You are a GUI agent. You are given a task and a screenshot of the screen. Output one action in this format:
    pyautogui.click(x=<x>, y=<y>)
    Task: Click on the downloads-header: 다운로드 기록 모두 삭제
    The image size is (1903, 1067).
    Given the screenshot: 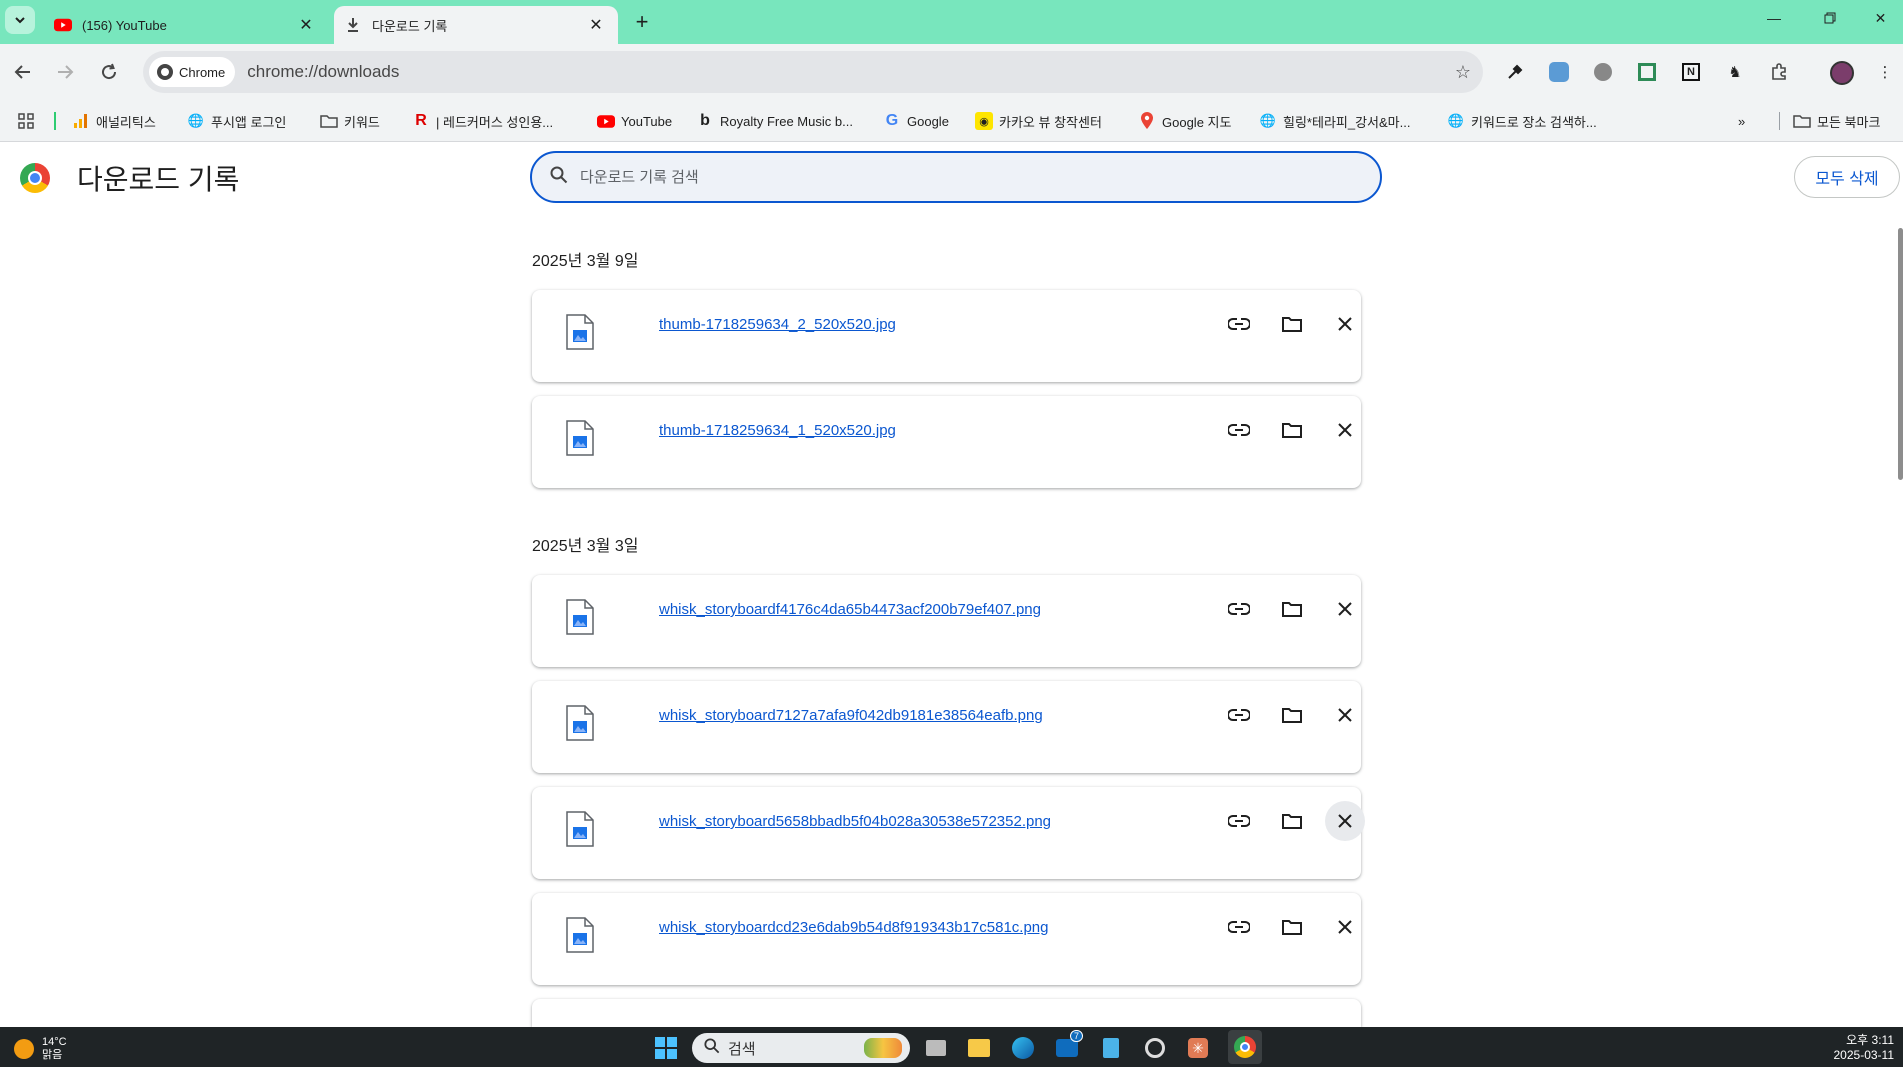 What is the action you would take?
    pyautogui.click(x=951, y=176)
    